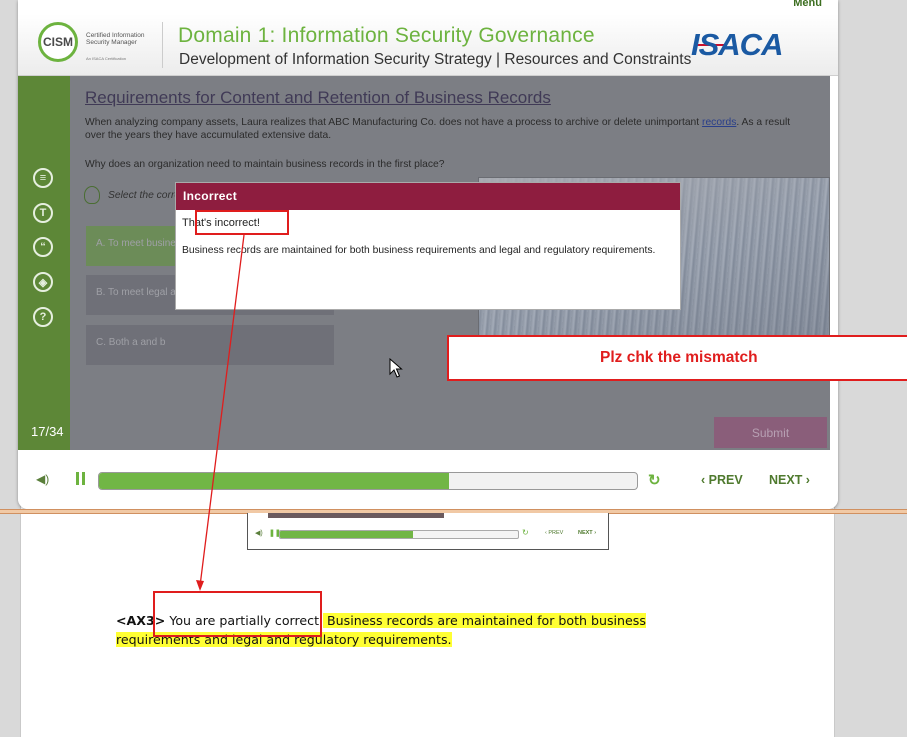 This screenshot has width=907, height=737. What do you see at coordinates (396, 368) in the screenshot?
I see `mouse-cursor-icon` at bounding box center [396, 368].